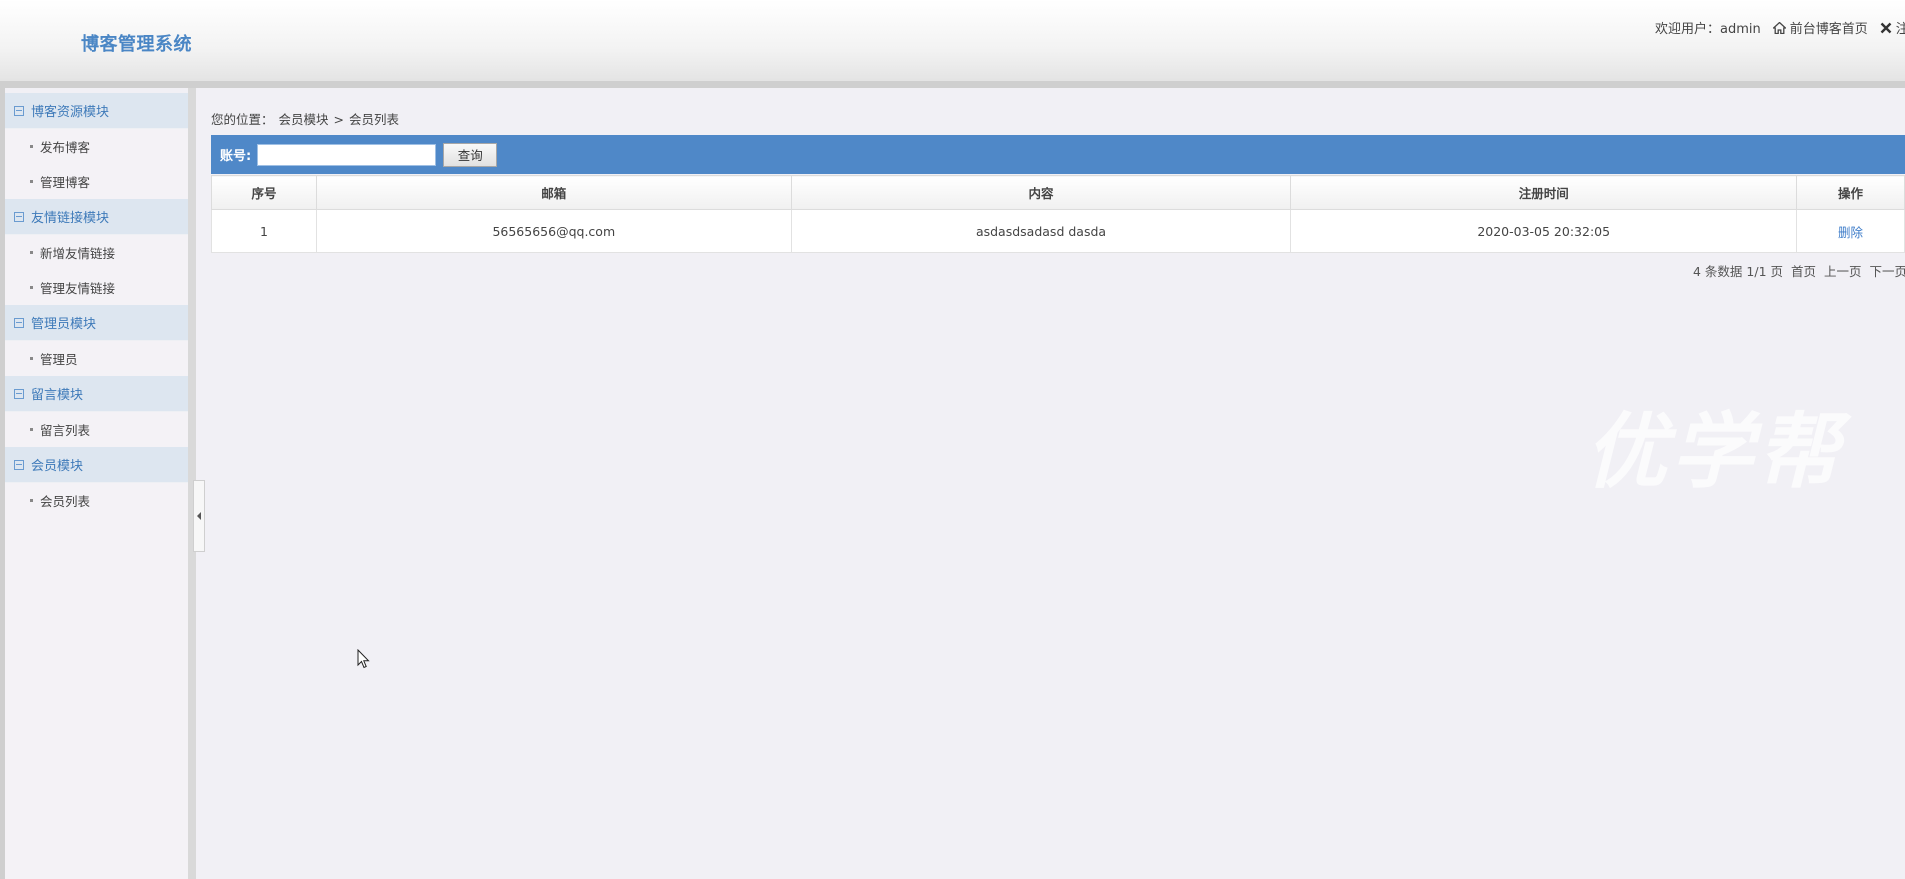  Describe the element at coordinates (1544, 231) in the screenshot. I see `cell-registered: 2020-03-05 20:32:05` at that location.